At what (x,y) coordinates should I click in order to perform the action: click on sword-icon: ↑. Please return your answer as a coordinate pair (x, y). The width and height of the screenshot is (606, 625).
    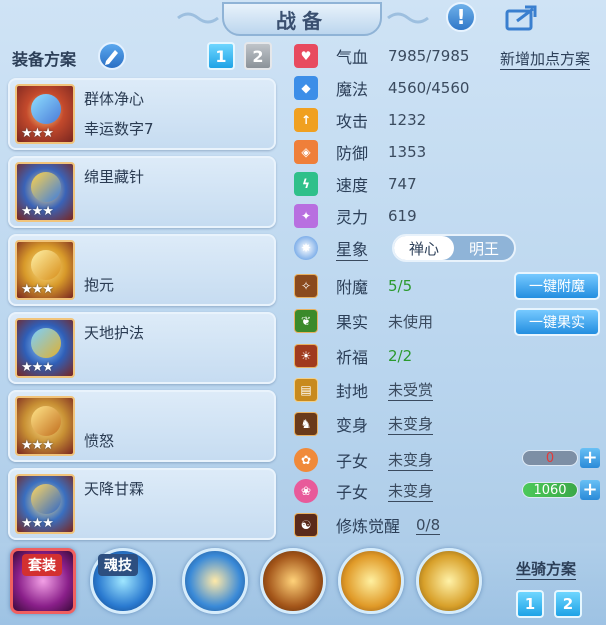
    Looking at the image, I should click on (306, 120).